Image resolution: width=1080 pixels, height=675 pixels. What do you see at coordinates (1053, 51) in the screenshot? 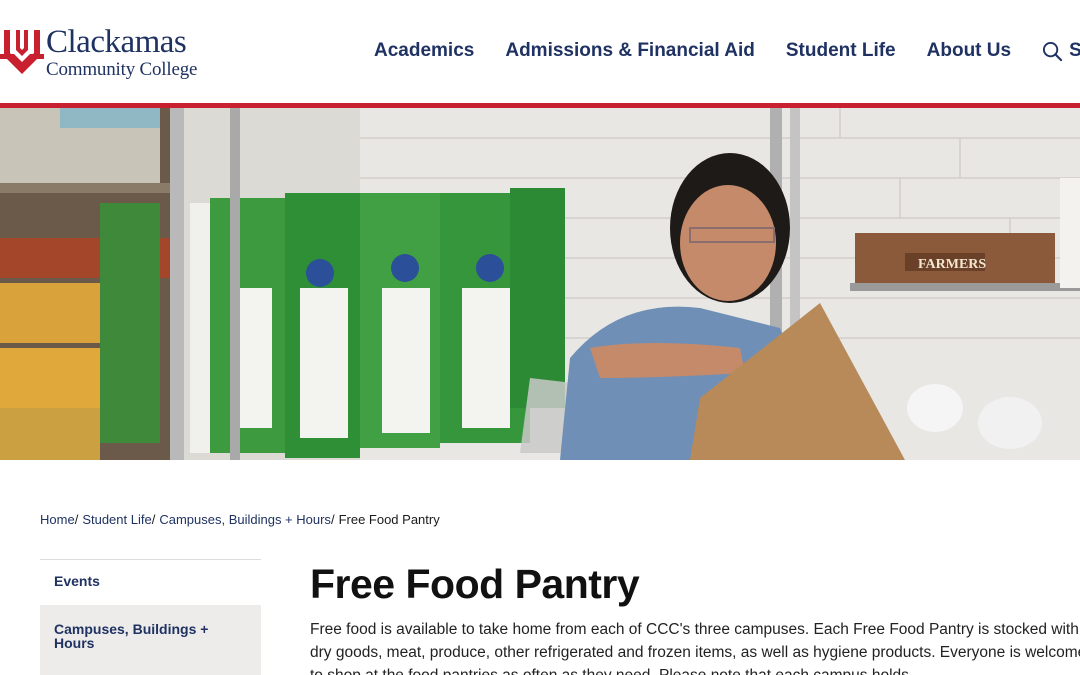
I see `search-icon` at bounding box center [1053, 51].